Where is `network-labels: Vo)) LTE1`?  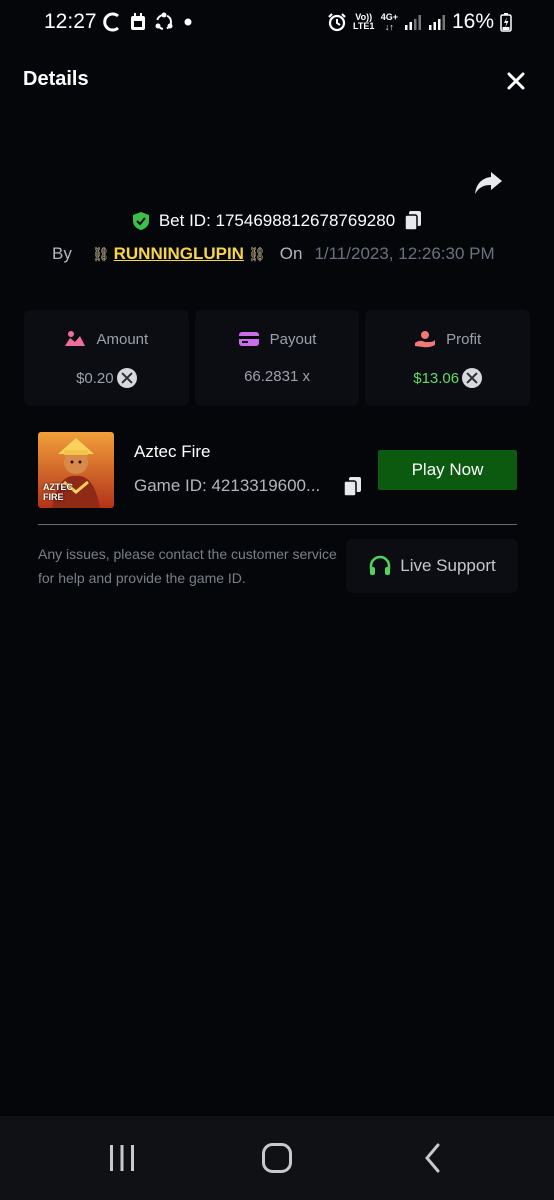 network-labels: Vo)) LTE1 is located at coordinates (364, 22).